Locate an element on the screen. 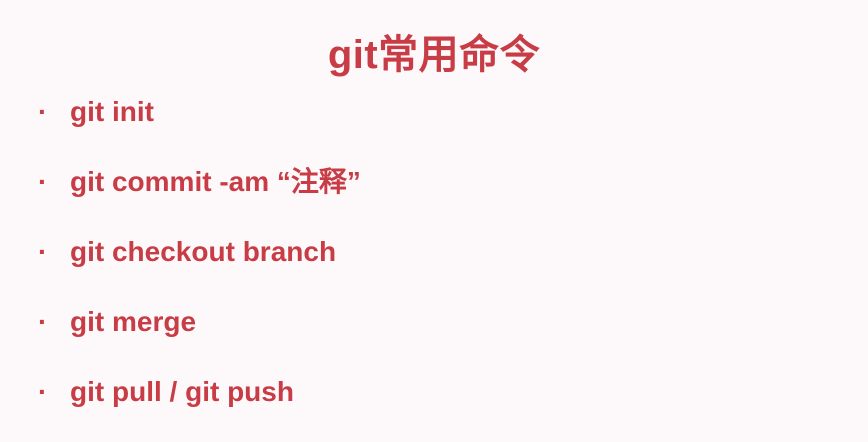 This screenshot has width=868, height=442. list-item: · git commit -am “注释” is located at coordinates (199, 197).